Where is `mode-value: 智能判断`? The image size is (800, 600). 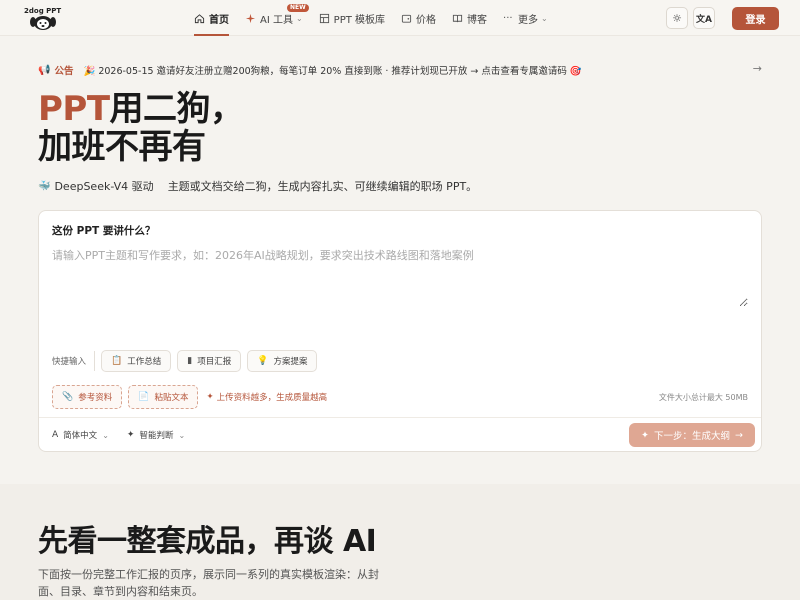 mode-value: 智能判断 is located at coordinates (156, 436).